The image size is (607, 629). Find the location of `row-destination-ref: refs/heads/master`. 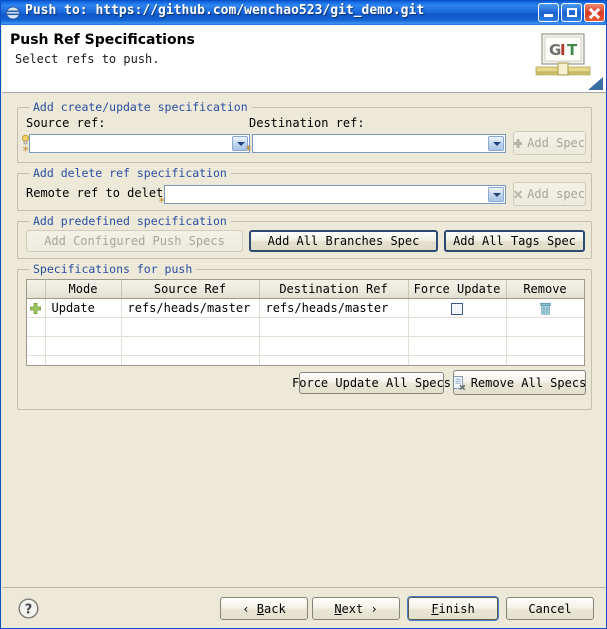

row-destination-ref: refs/heads/master is located at coordinates (334, 308).